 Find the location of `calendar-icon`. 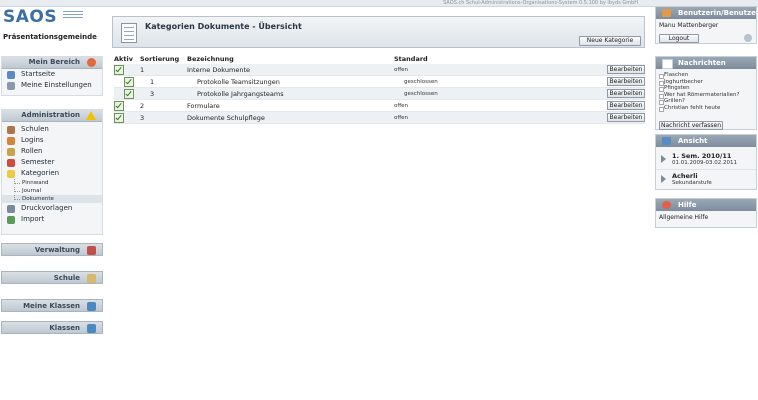

calendar-icon is located at coordinates (11, 163).